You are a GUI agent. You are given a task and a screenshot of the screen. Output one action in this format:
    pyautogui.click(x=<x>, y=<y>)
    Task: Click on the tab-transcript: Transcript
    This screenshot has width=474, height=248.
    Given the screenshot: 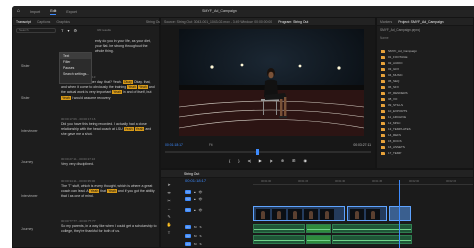 What is the action you would take?
    pyautogui.click(x=23, y=22)
    